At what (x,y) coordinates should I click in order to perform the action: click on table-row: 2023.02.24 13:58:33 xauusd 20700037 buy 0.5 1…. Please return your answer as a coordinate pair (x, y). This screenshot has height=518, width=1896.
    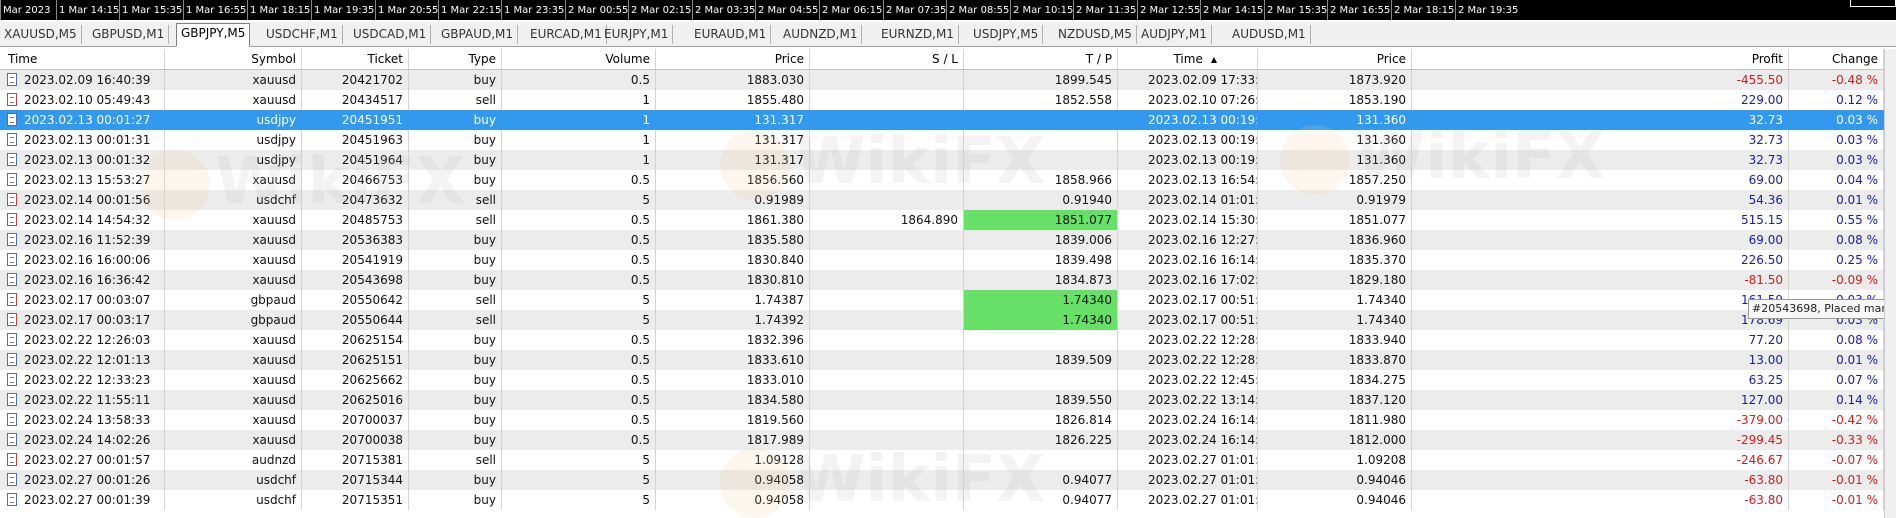
    Looking at the image, I should click on (942, 420).